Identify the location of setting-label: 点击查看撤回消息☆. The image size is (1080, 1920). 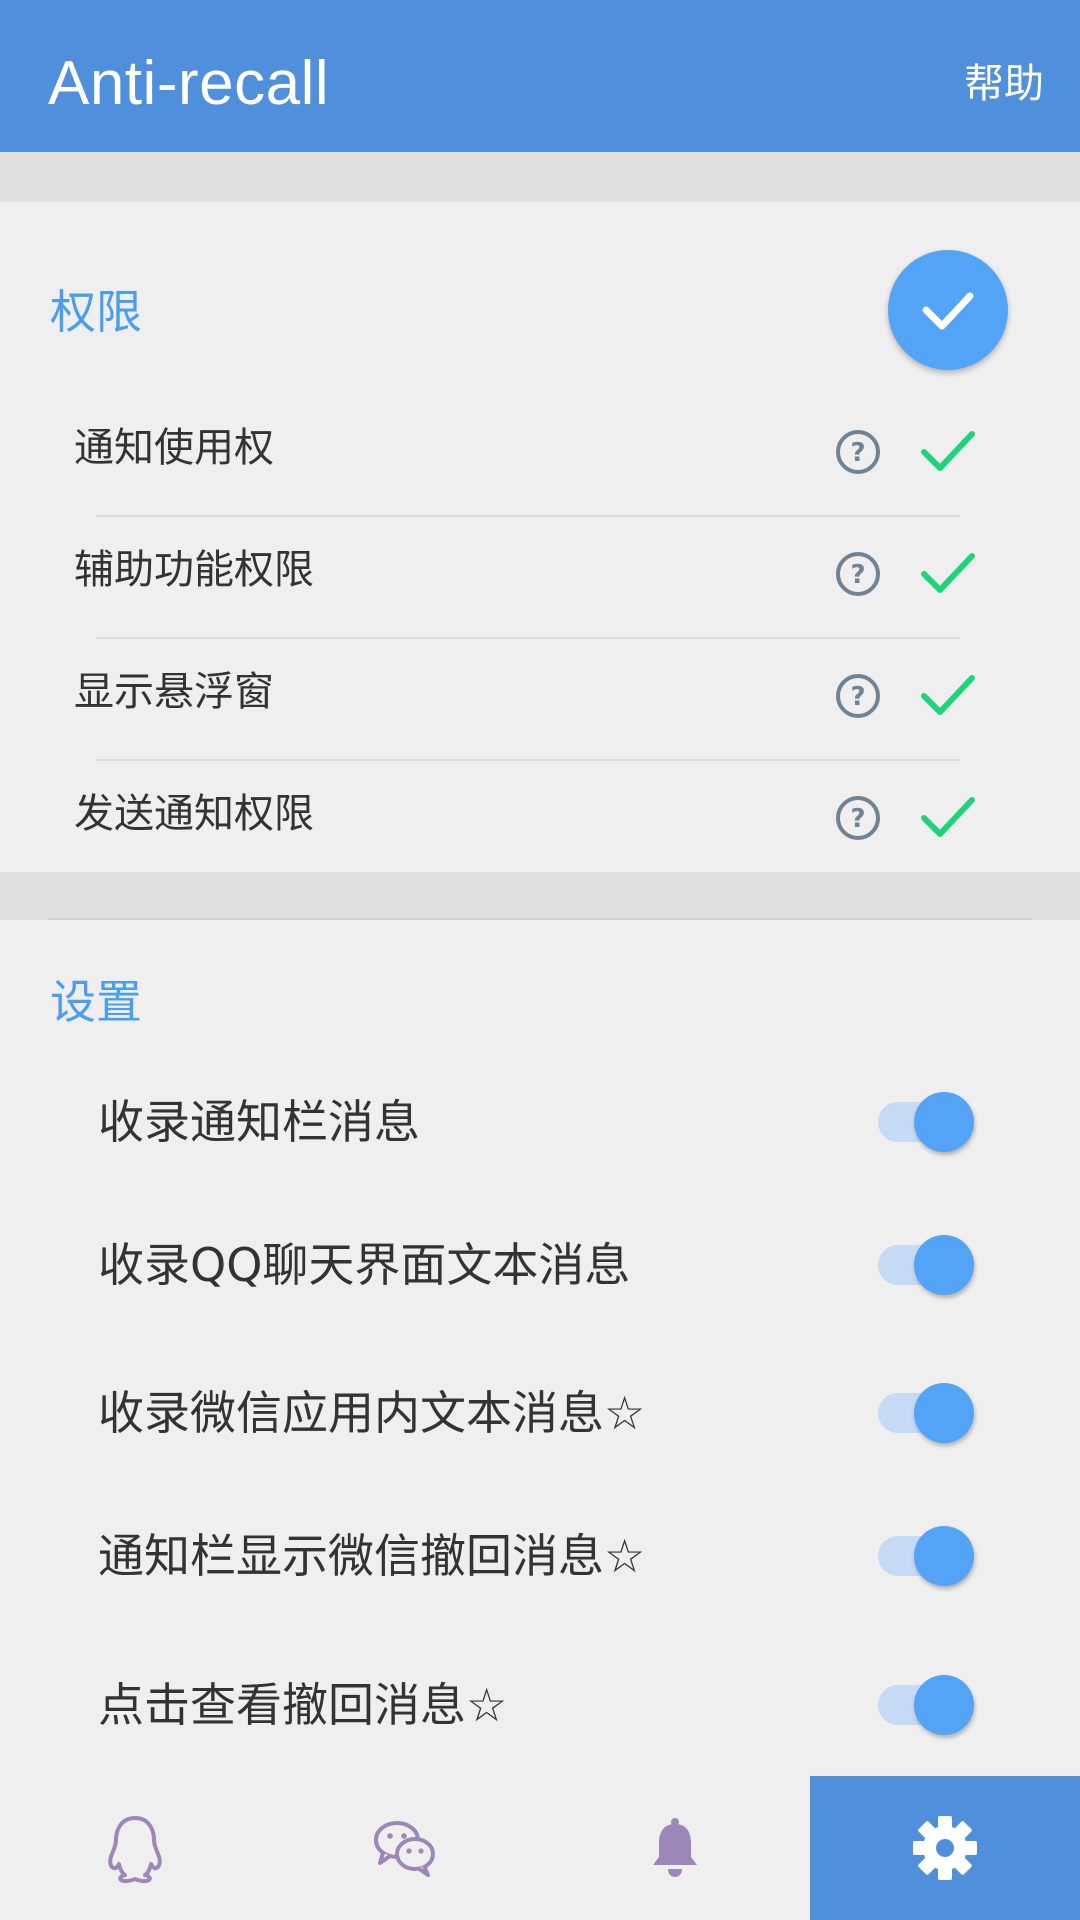
(303, 1705).